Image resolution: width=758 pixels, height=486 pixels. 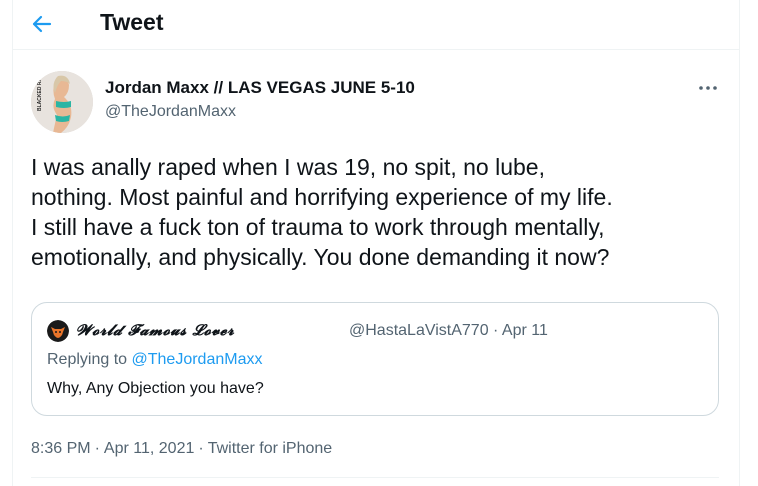 What do you see at coordinates (62, 102) in the screenshot?
I see `author-avatar: BLACKED RAW` at bounding box center [62, 102].